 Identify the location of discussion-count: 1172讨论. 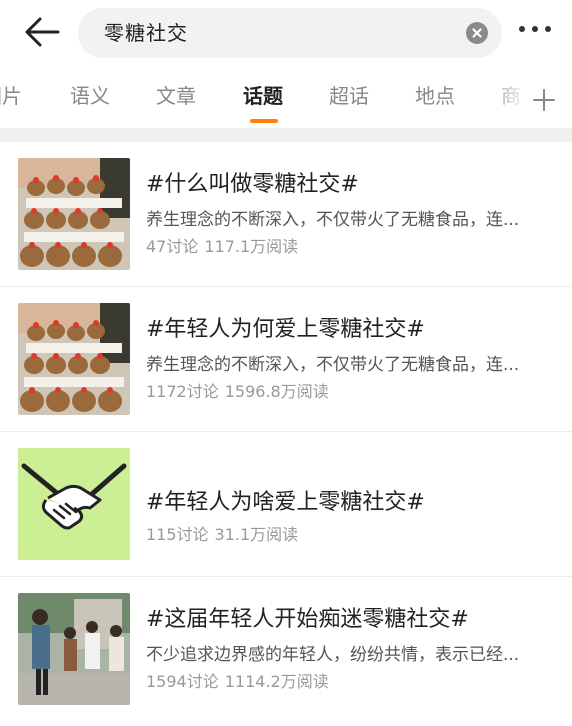
(182, 391).